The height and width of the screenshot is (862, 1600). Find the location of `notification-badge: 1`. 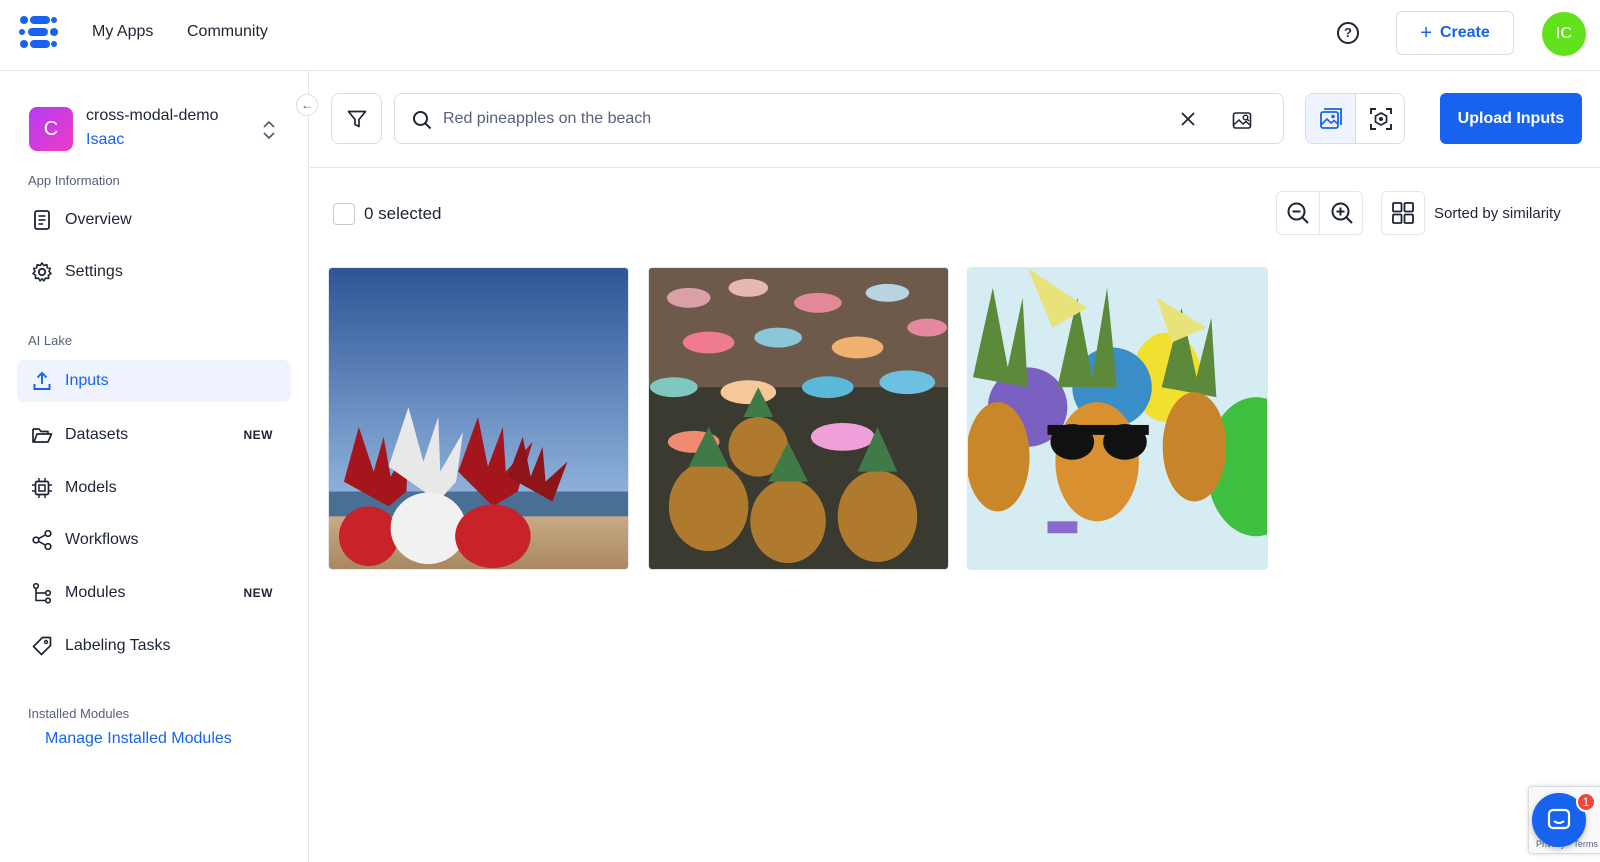

notification-badge: 1 is located at coordinates (1586, 802).